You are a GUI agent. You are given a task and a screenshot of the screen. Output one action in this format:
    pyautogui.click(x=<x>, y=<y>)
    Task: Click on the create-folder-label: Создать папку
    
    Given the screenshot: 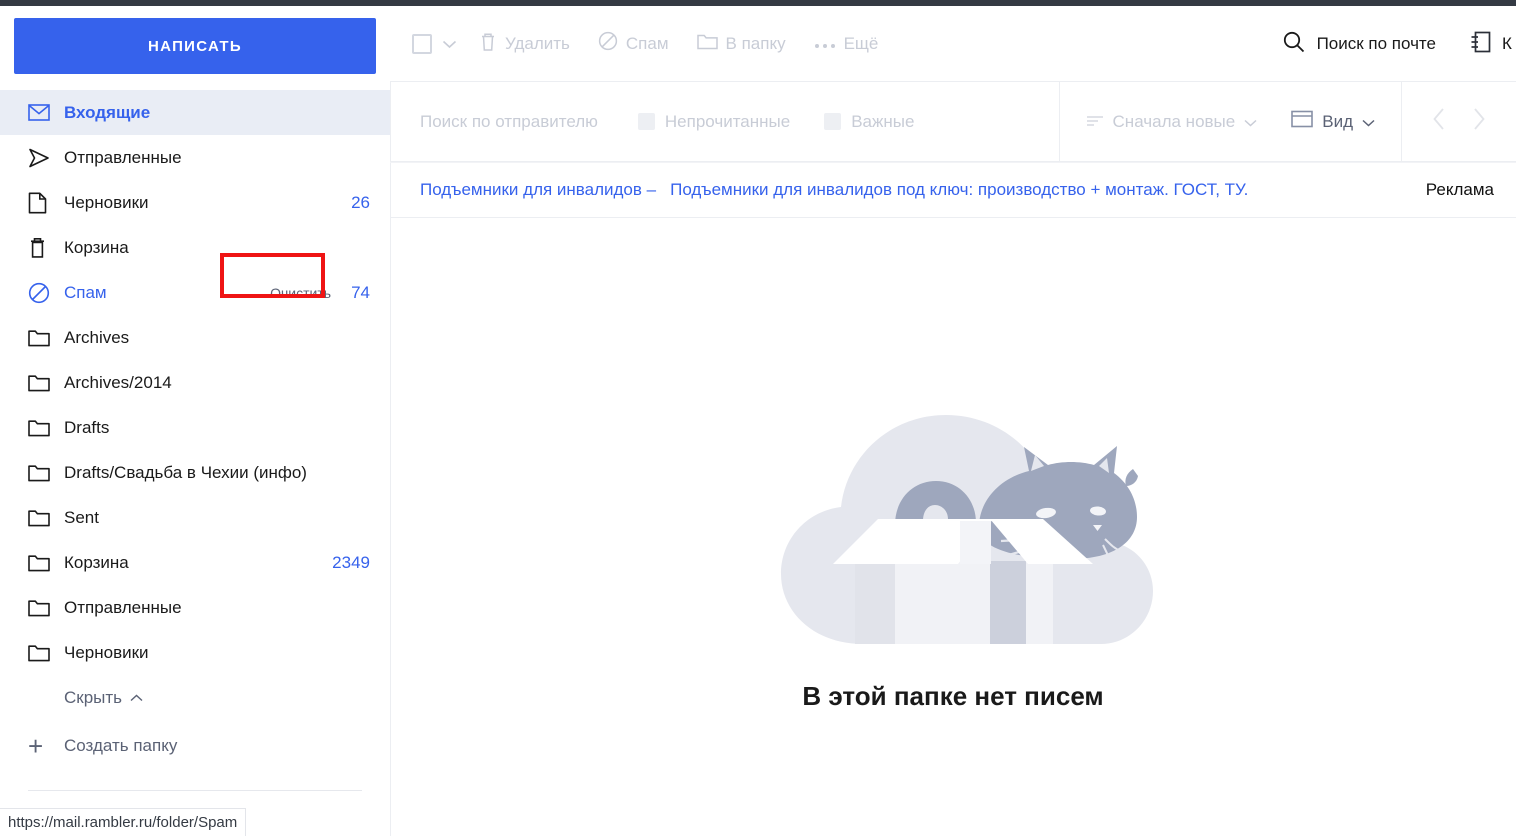 What is the action you would take?
    pyautogui.click(x=121, y=745)
    